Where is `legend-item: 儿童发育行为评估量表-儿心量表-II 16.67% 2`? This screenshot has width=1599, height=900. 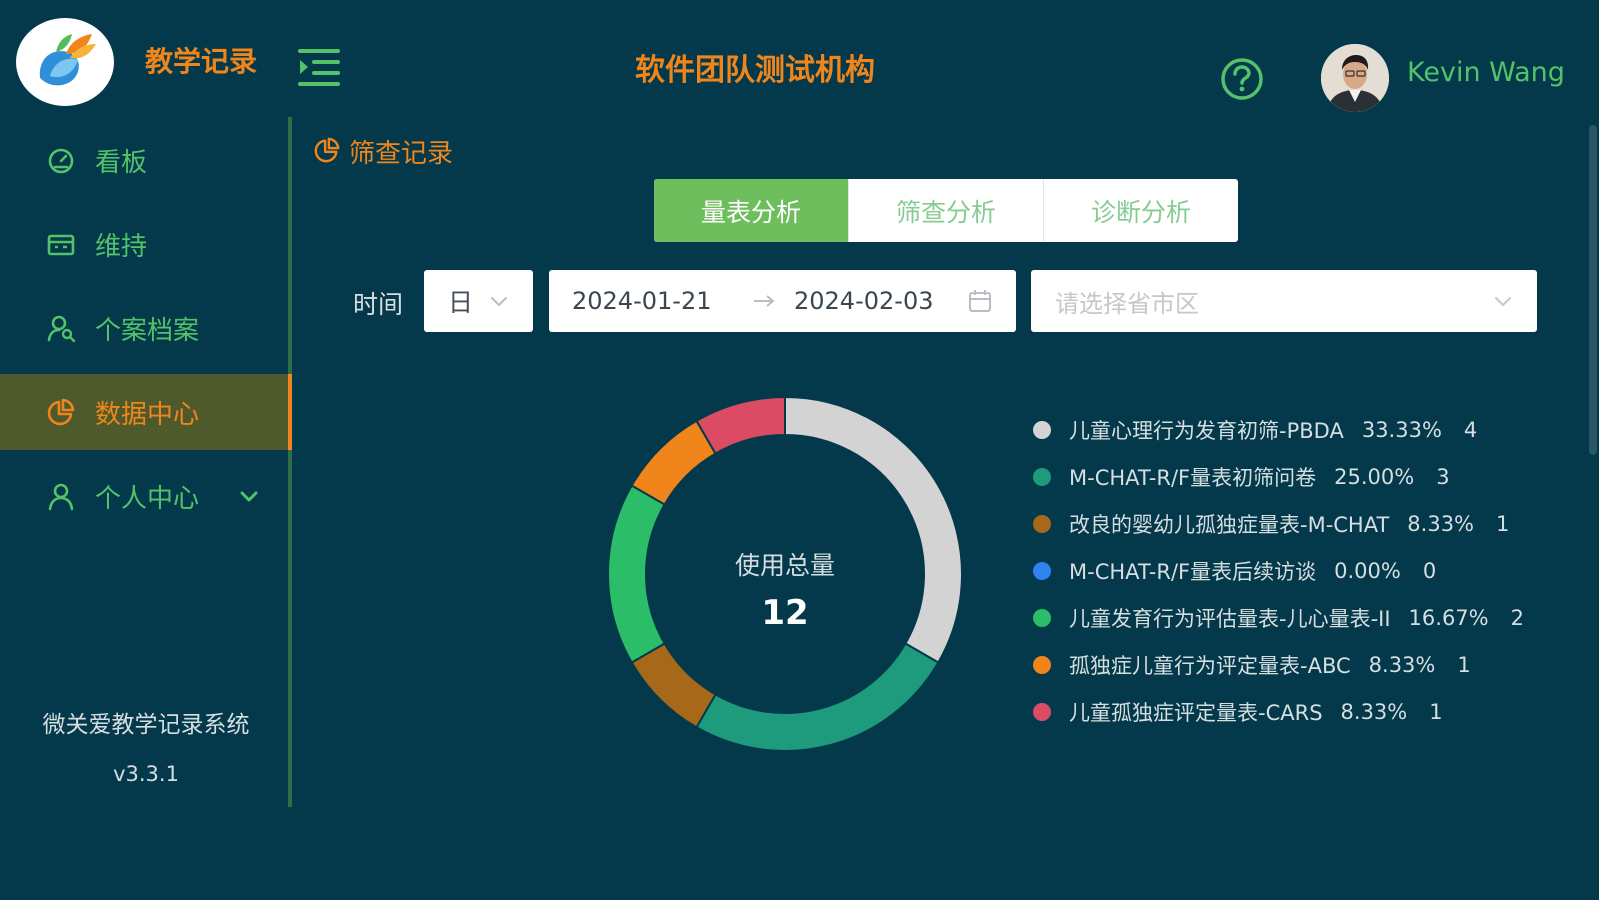
legend-item: 儿童发育行为评估量表-儿心量表-II 16.67% 2 is located at coordinates (1278, 618).